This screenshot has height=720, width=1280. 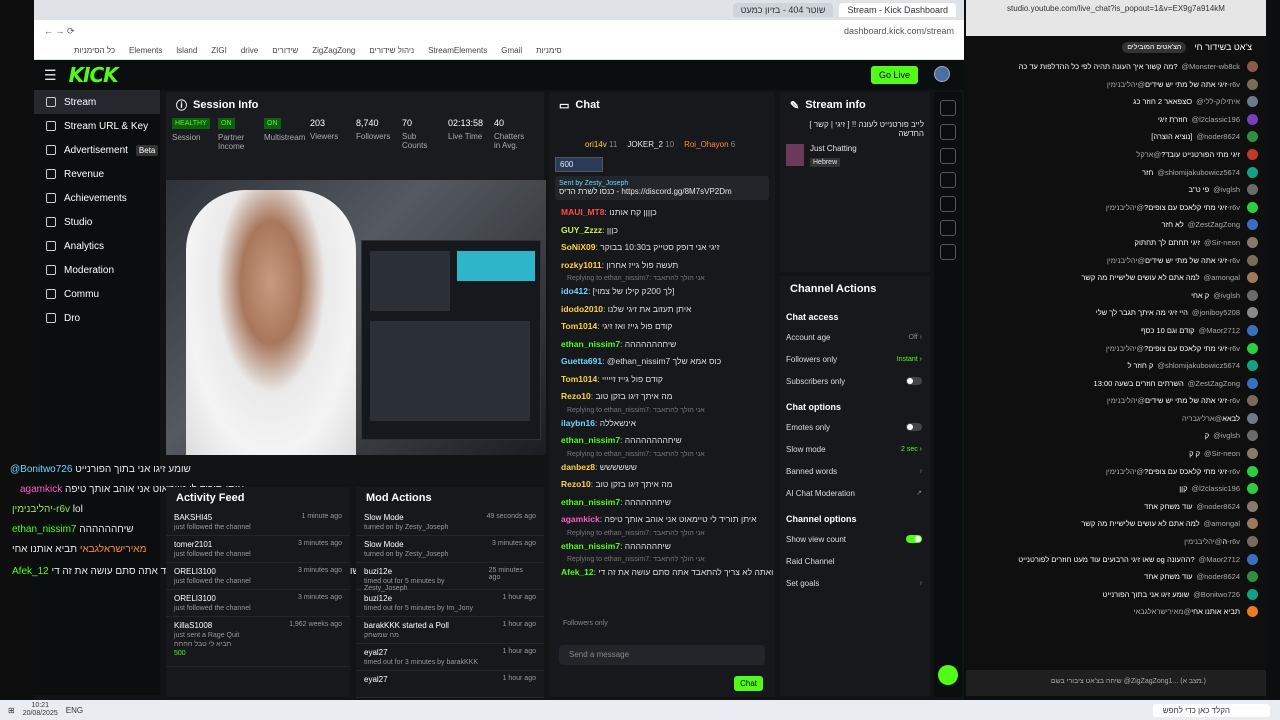 I want to click on chat-username: Guetta691, so click(x=581, y=361).